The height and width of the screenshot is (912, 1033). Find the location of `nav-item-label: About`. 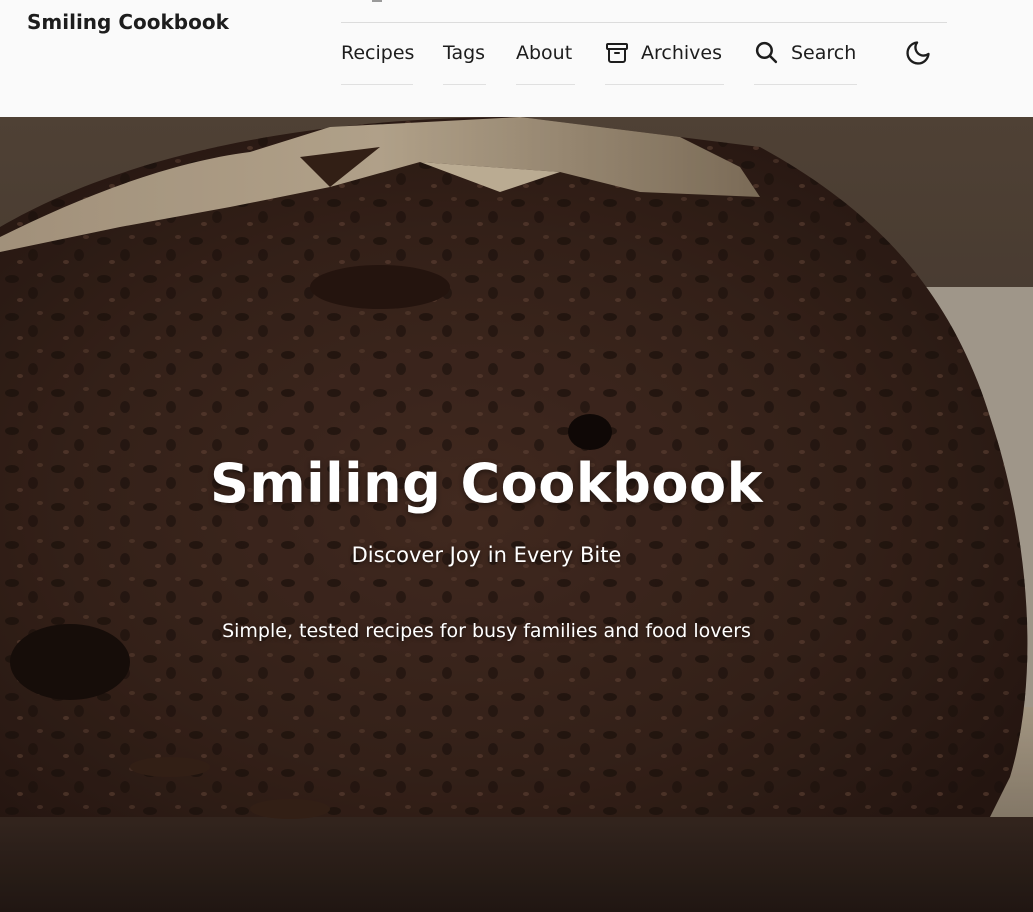

nav-item-label: About is located at coordinates (544, 52).